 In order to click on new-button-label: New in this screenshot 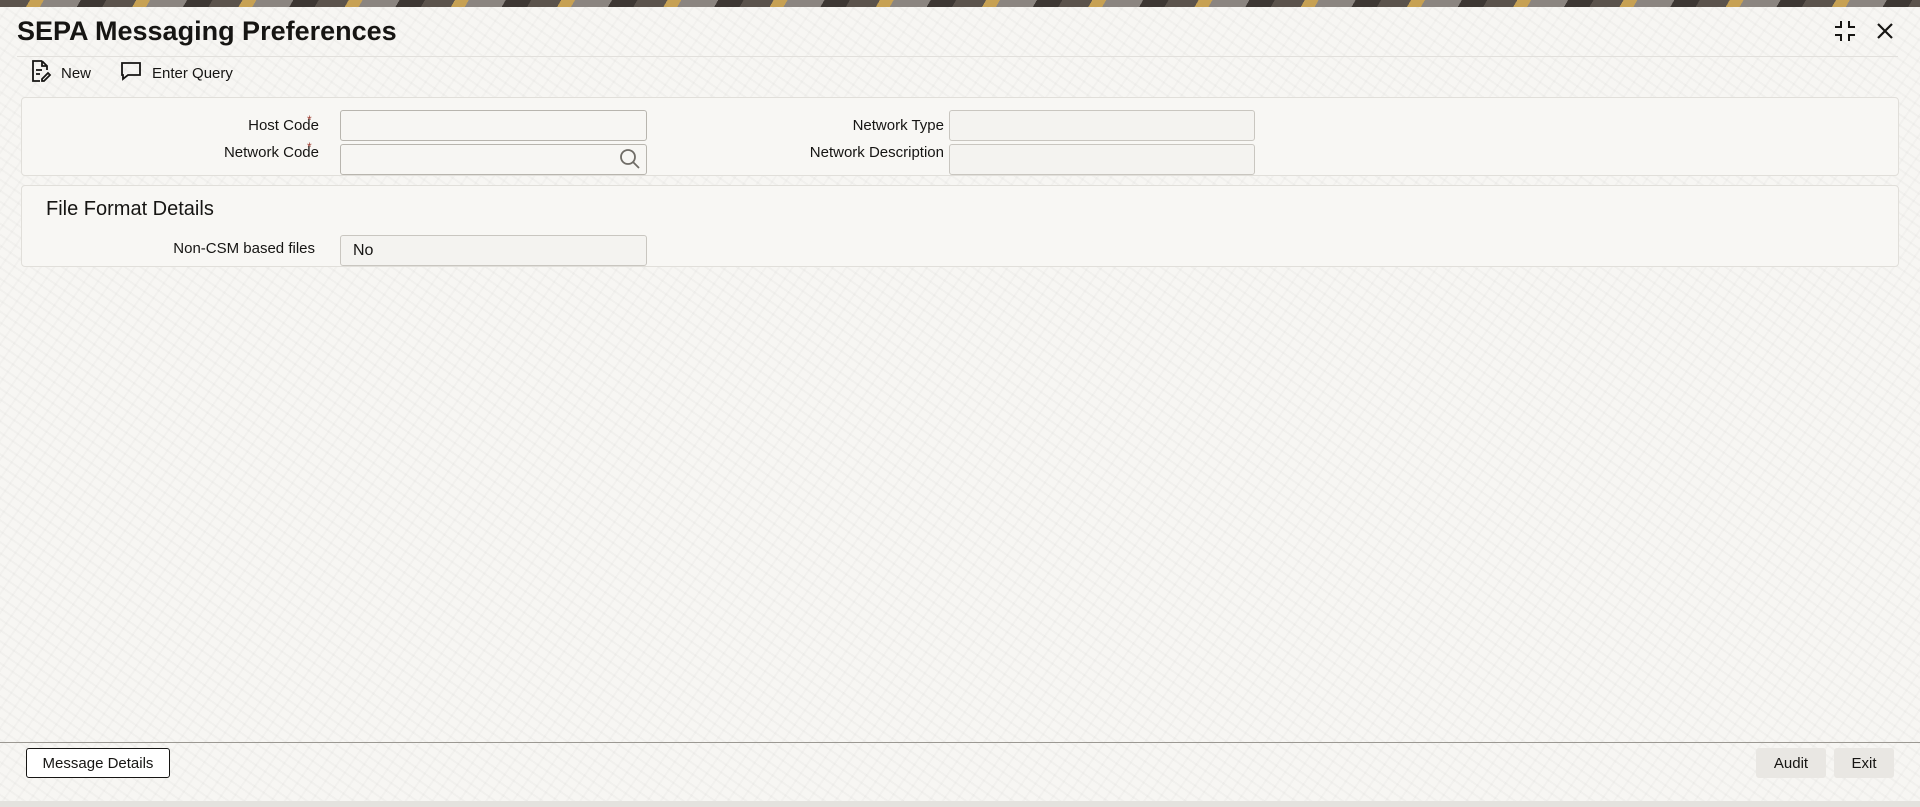, I will do `click(76, 73)`.